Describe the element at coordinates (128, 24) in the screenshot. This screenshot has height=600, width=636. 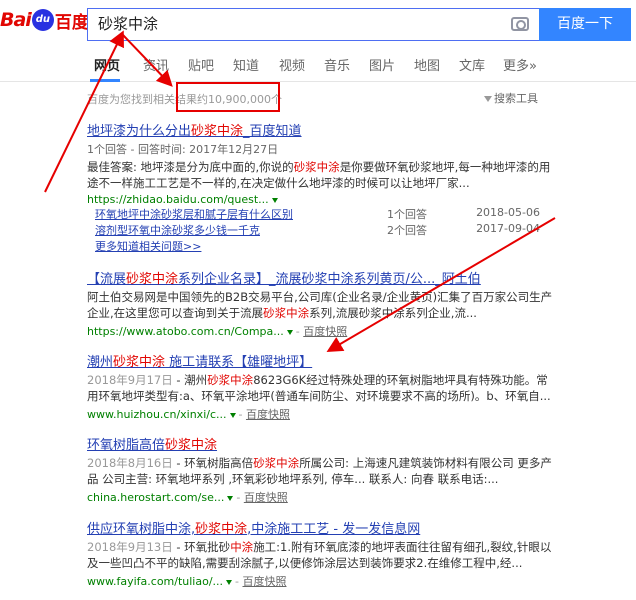
I see `search-input: 砂浆中涂` at that location.